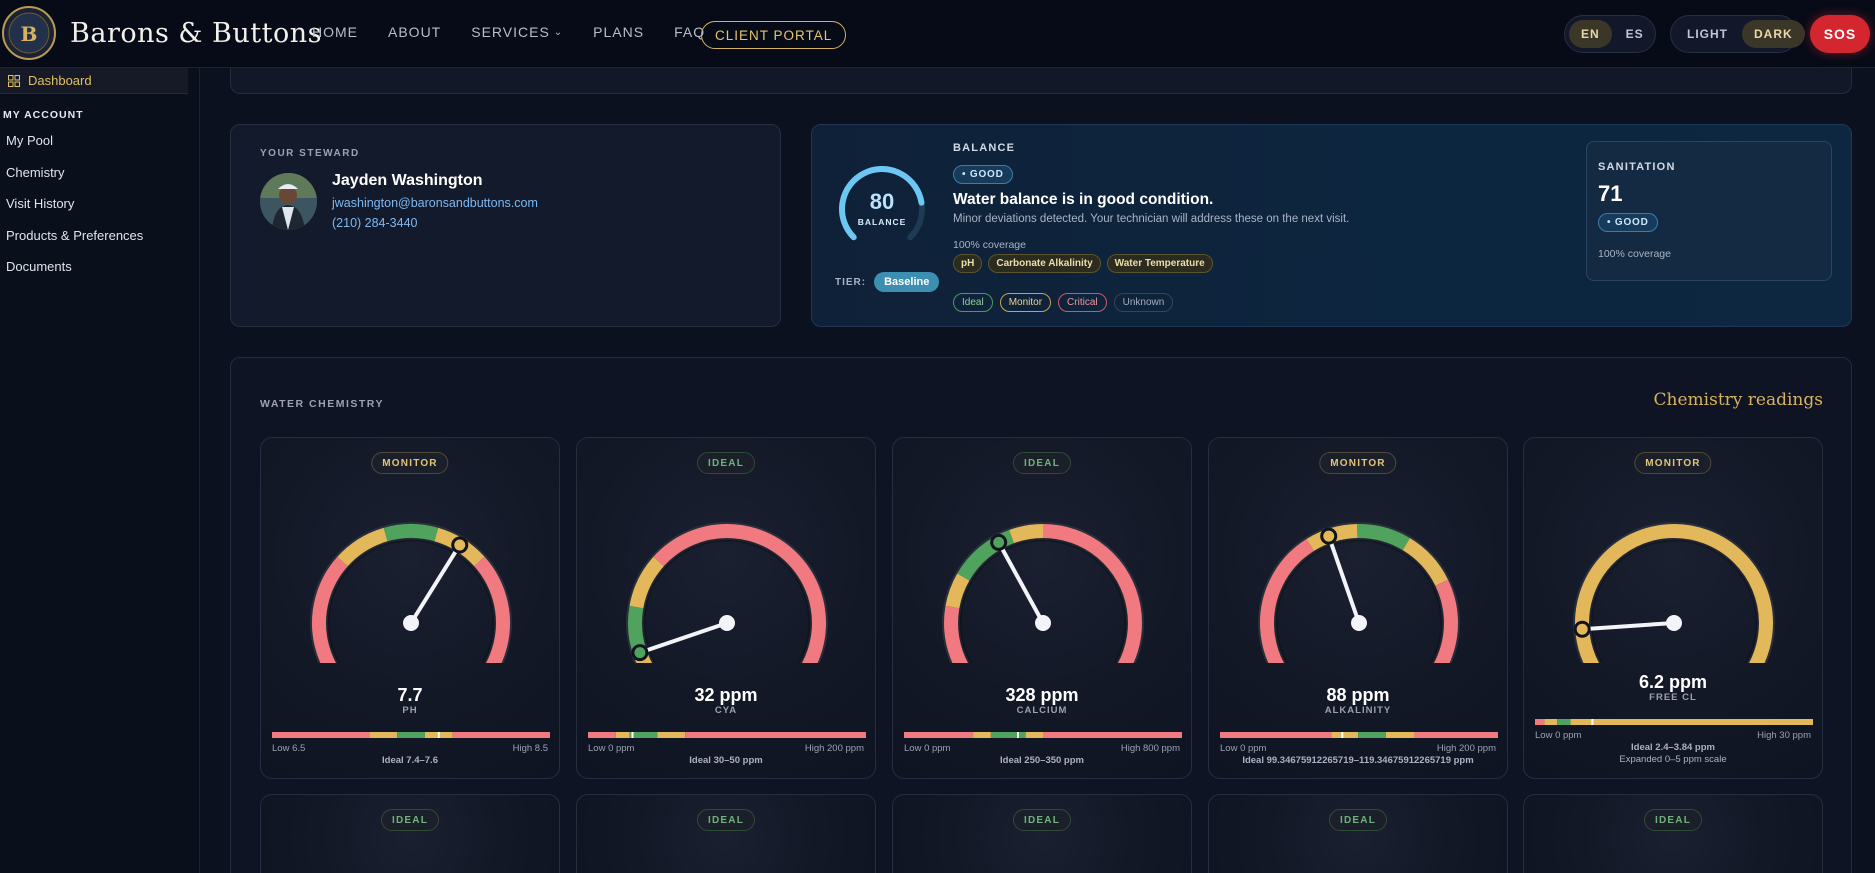 The image size is (1875, 873). I want to click on balance-score-ring: 80 BALANCE, so click(882, 203).